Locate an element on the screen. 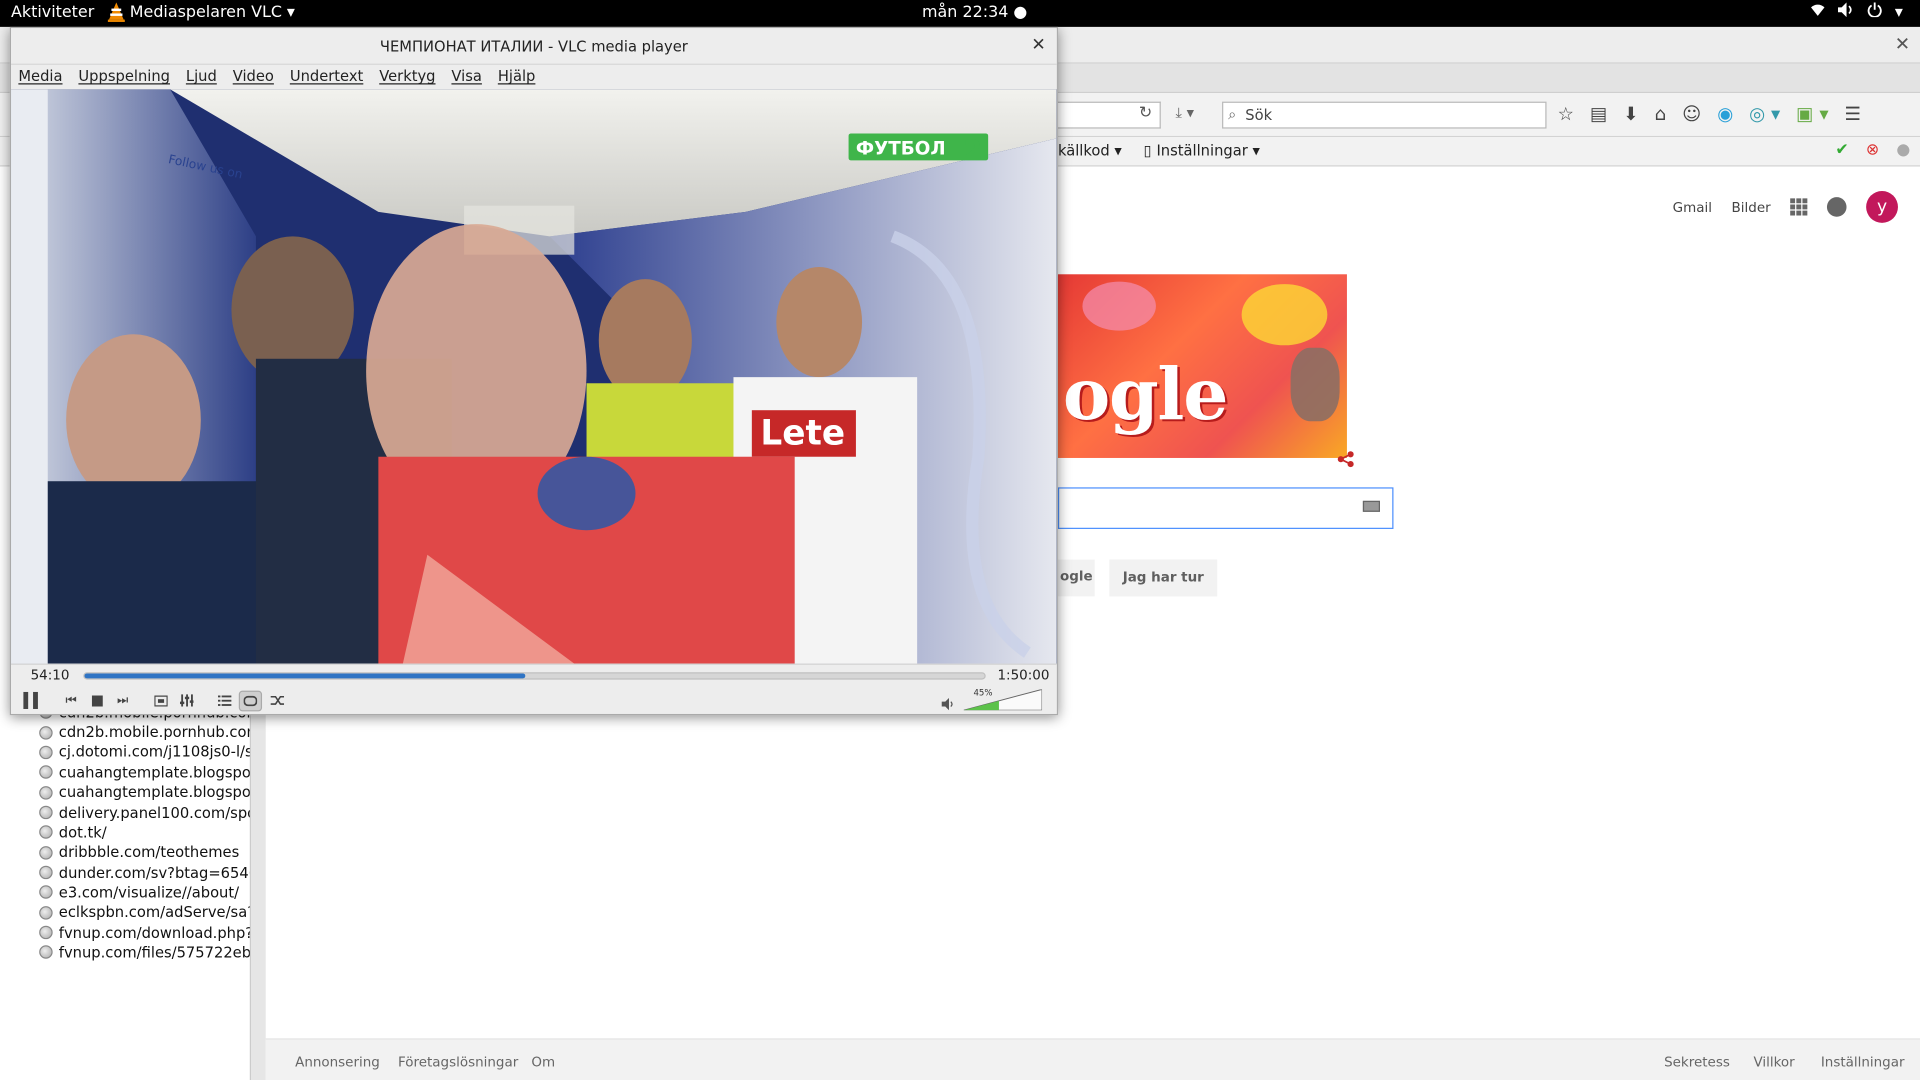 This screenshot has width=1920, height=1080. lucky-button: Jag har tur is located at coordinates (1163, 578).